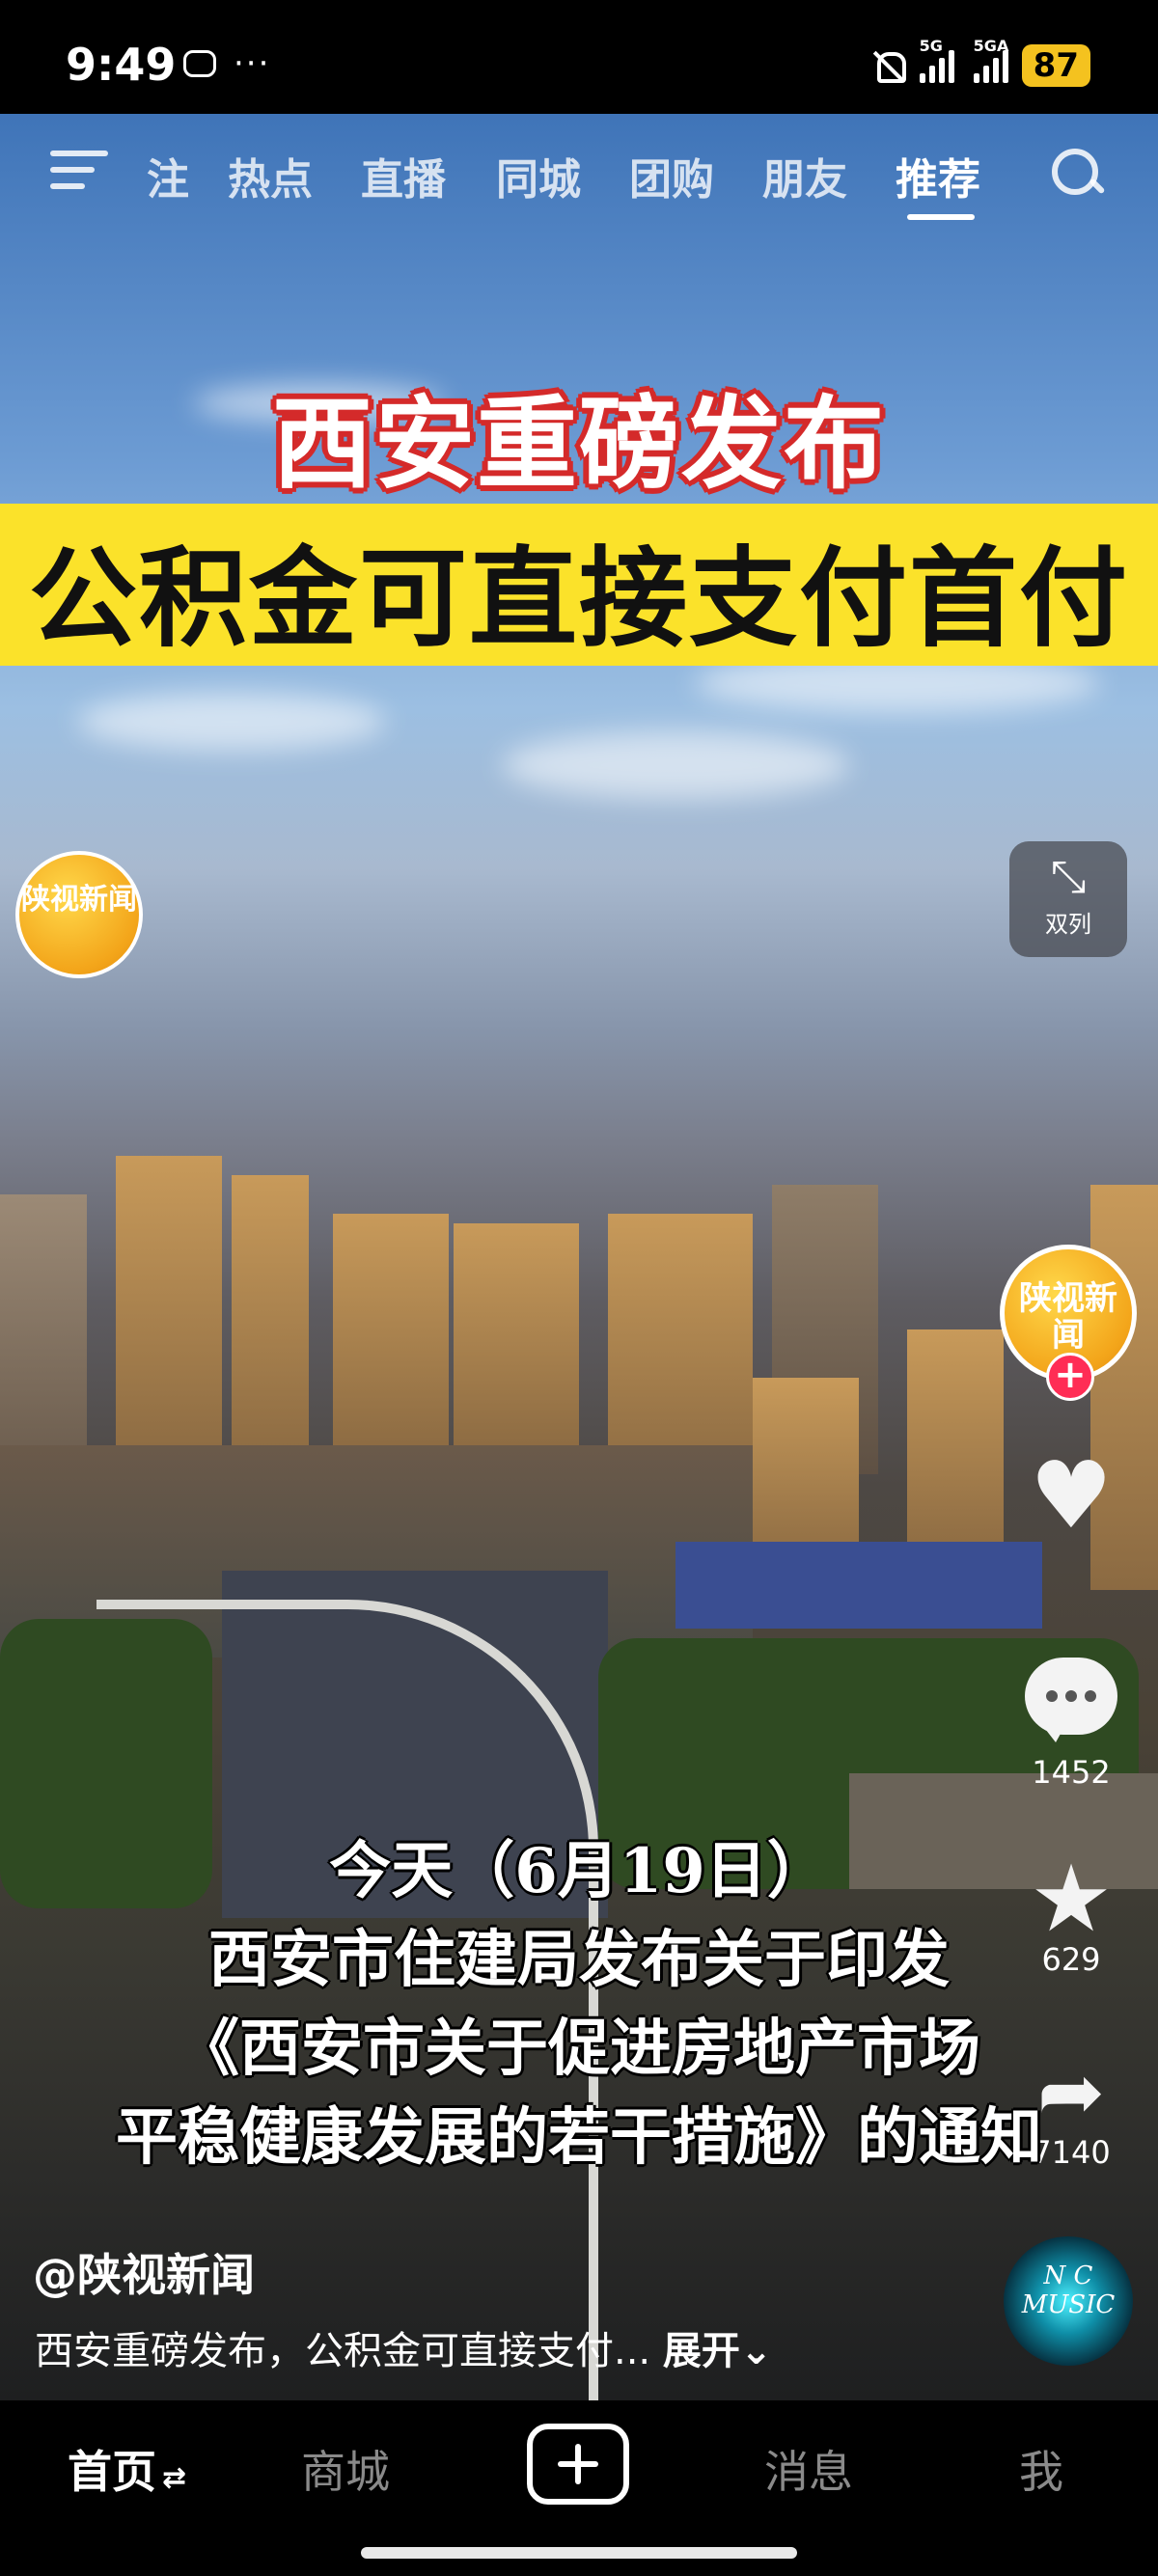  Describe the element at coordinates (579, 1960) in the screenshot. I see `subtitle-line-2: 西安市住建局发布关于印发` at that location.